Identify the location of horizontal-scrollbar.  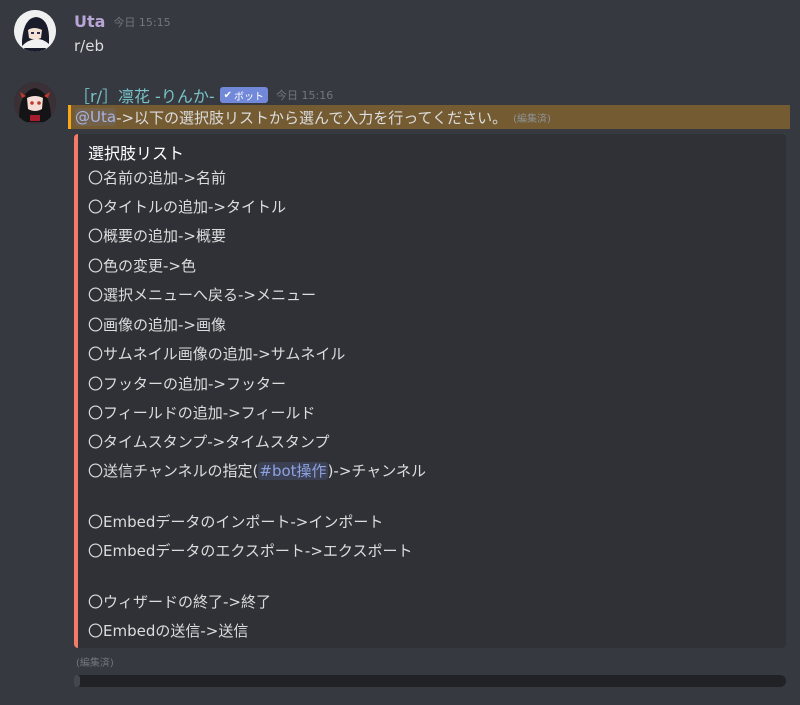
(430, 681).